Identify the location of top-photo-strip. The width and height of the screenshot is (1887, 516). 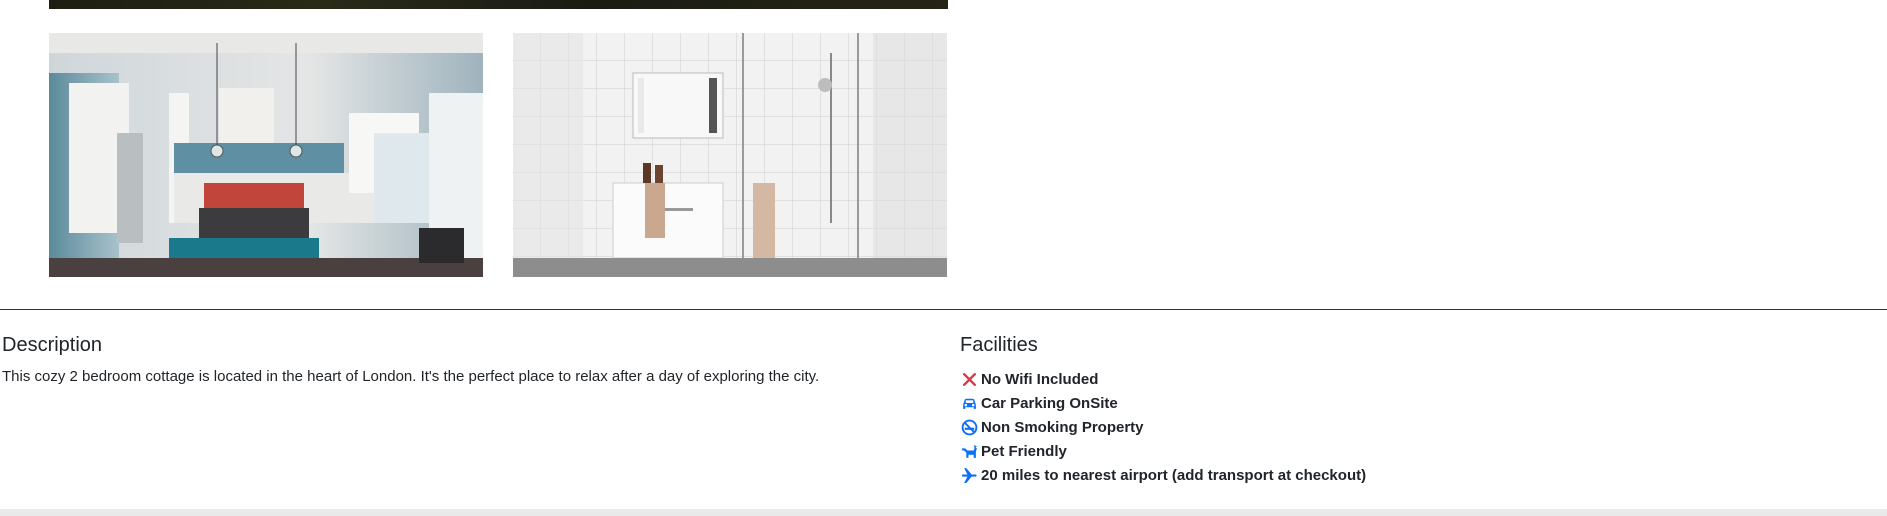
(498, 4).